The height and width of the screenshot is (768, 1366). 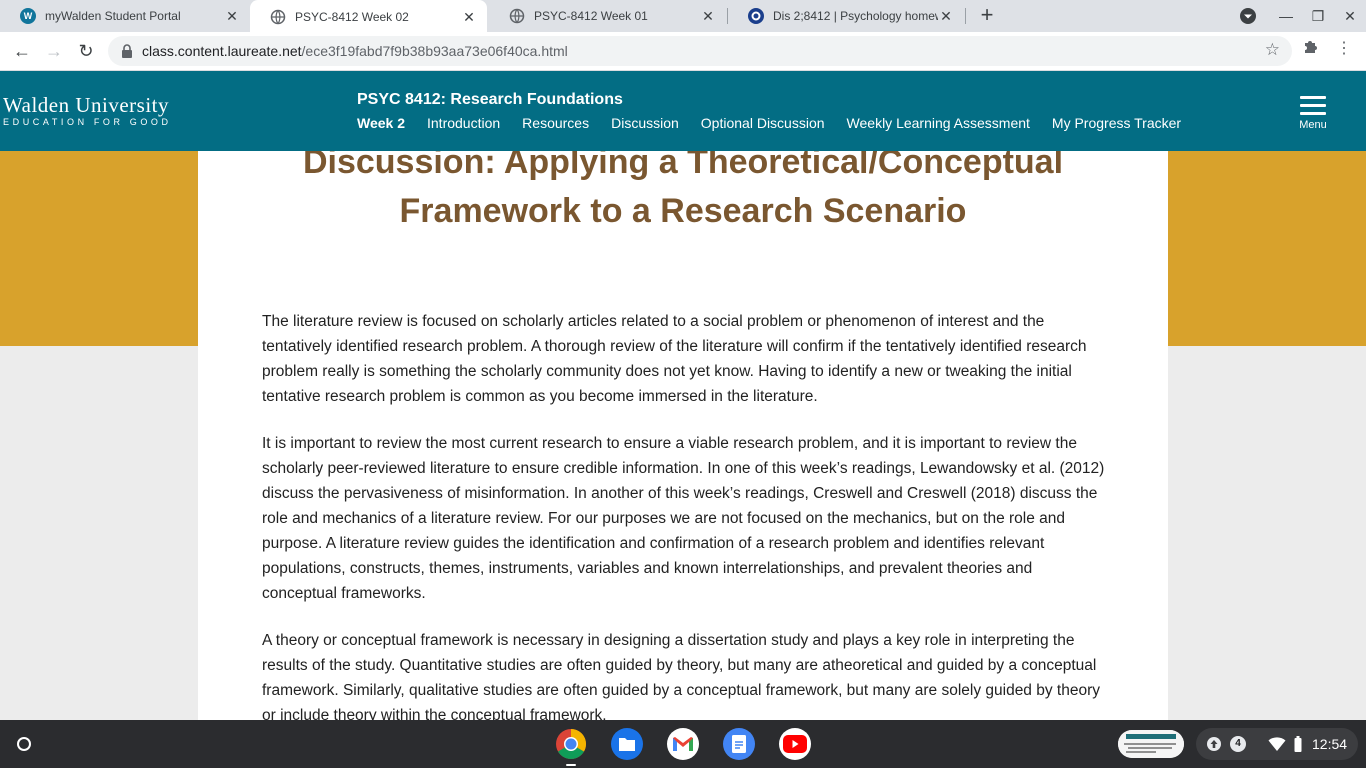 What do you see at coordinates (683, 211) in the screenshot?
I see `title-line-2: Framework to a Research Scenario` at bounding box center [683, 211].